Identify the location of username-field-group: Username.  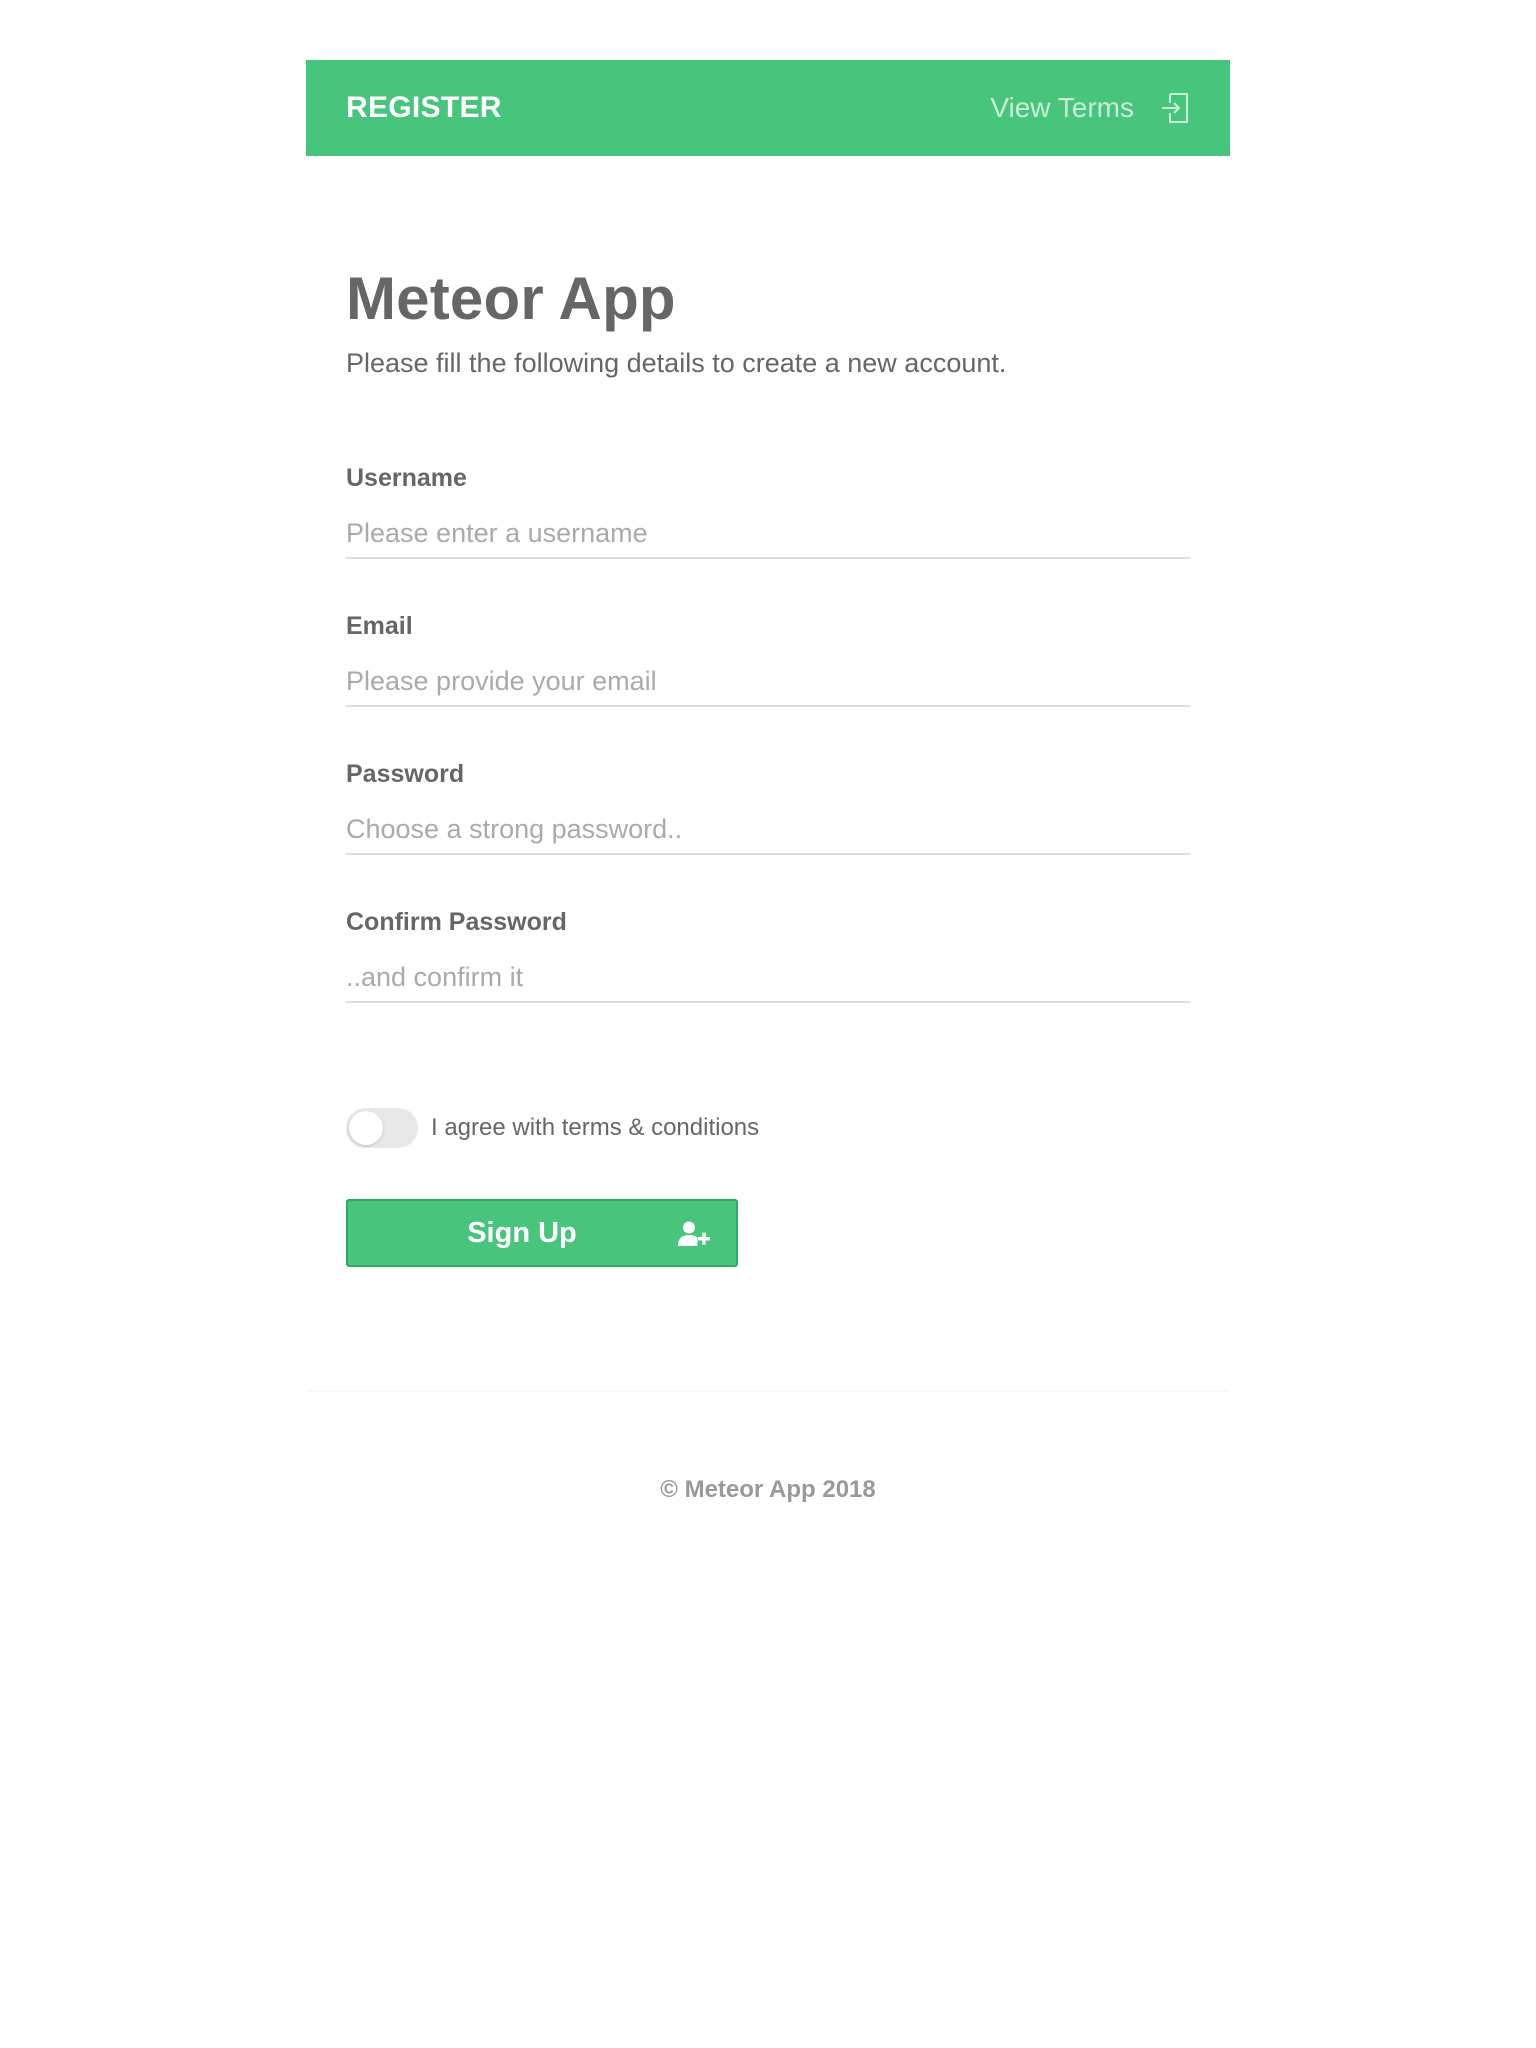
(768, 537).